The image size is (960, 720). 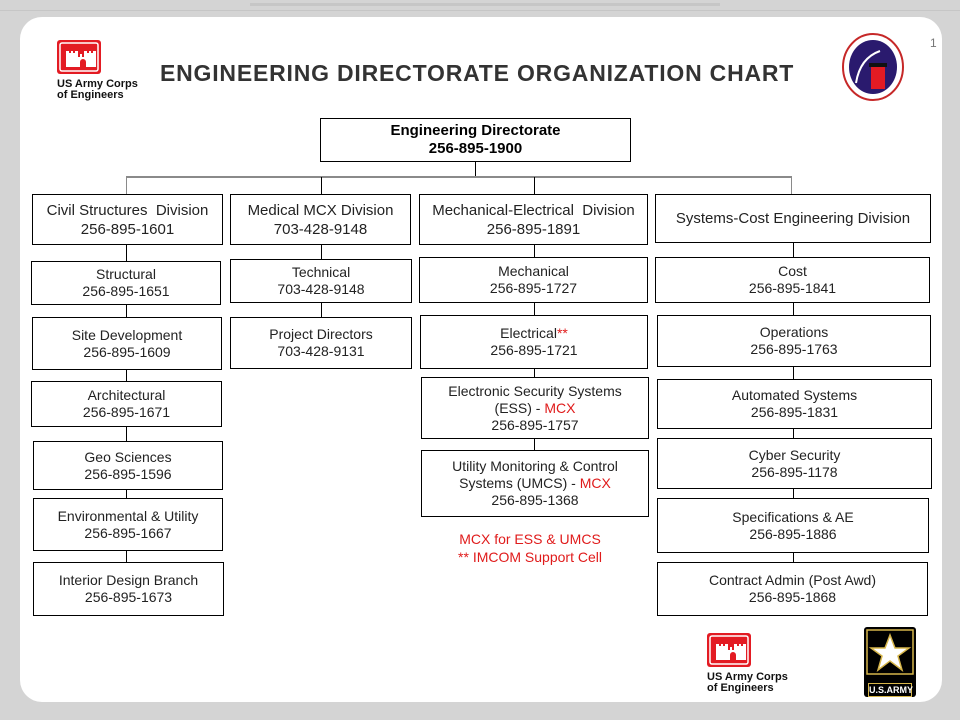 I want to click on box-title: Mechanical-Electrical Division, so click(x=533, y=210).